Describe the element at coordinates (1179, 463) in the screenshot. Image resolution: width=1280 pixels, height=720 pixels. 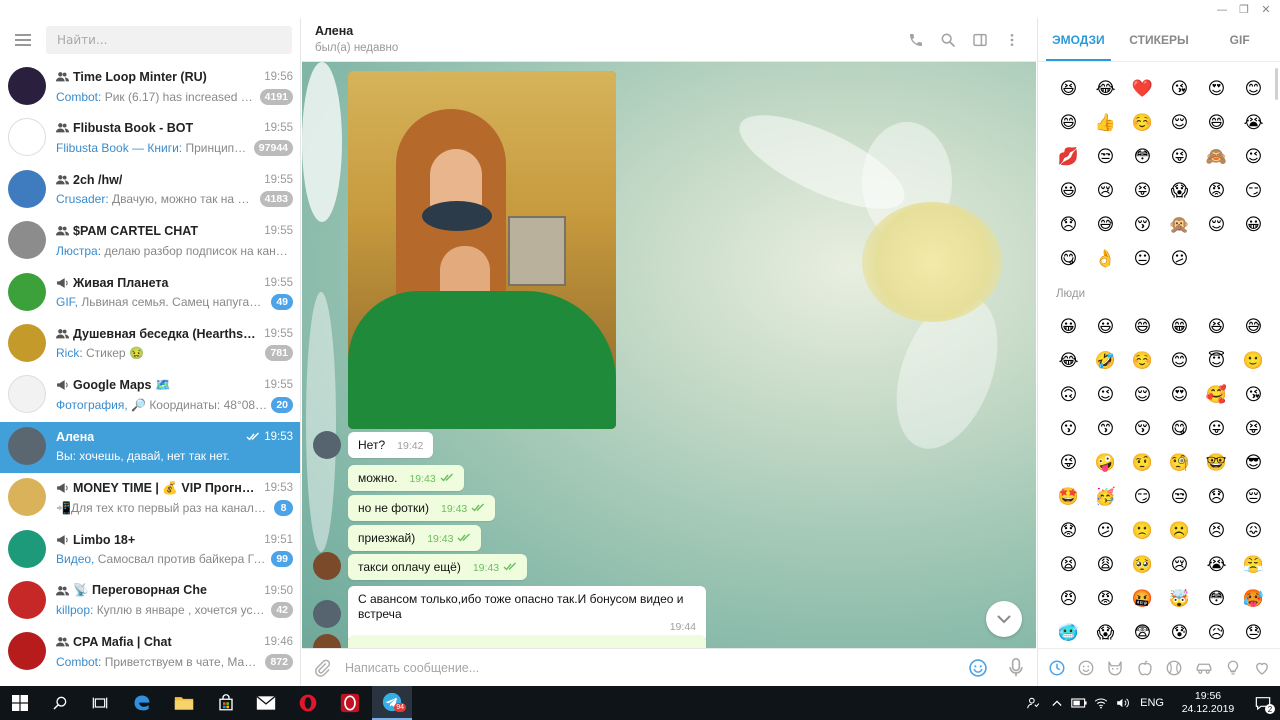
I see `emoji-item: 🧐` at that location.